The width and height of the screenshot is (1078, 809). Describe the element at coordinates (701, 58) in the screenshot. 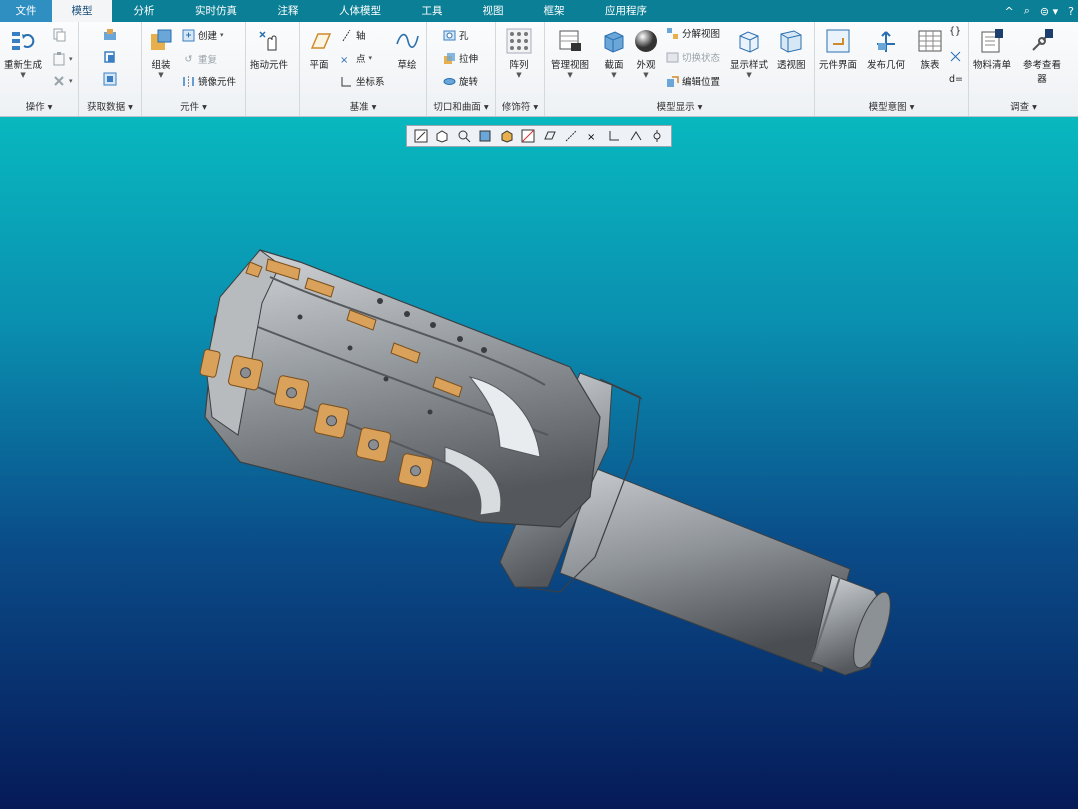

I see `toggle-state-label: 切换状态` at that location.